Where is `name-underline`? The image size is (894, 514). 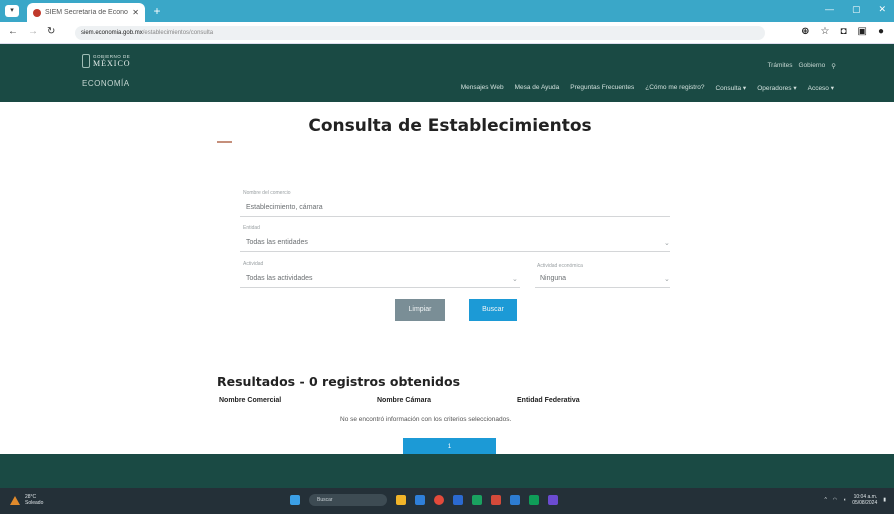
name-underline is located at coordinates (455, 216).